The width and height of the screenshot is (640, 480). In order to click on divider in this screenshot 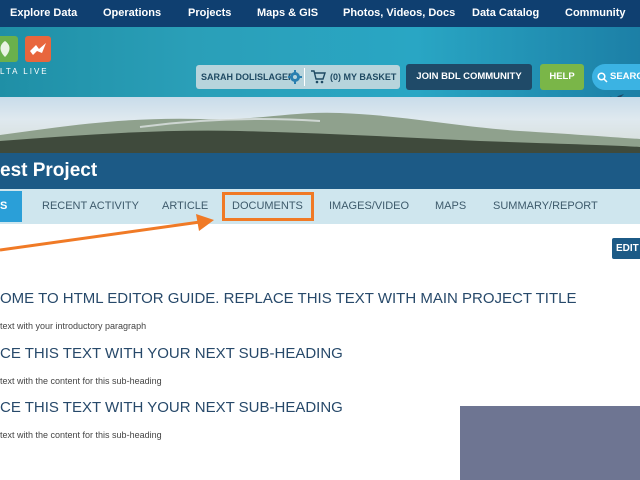, I will do `click(304, 77)`.